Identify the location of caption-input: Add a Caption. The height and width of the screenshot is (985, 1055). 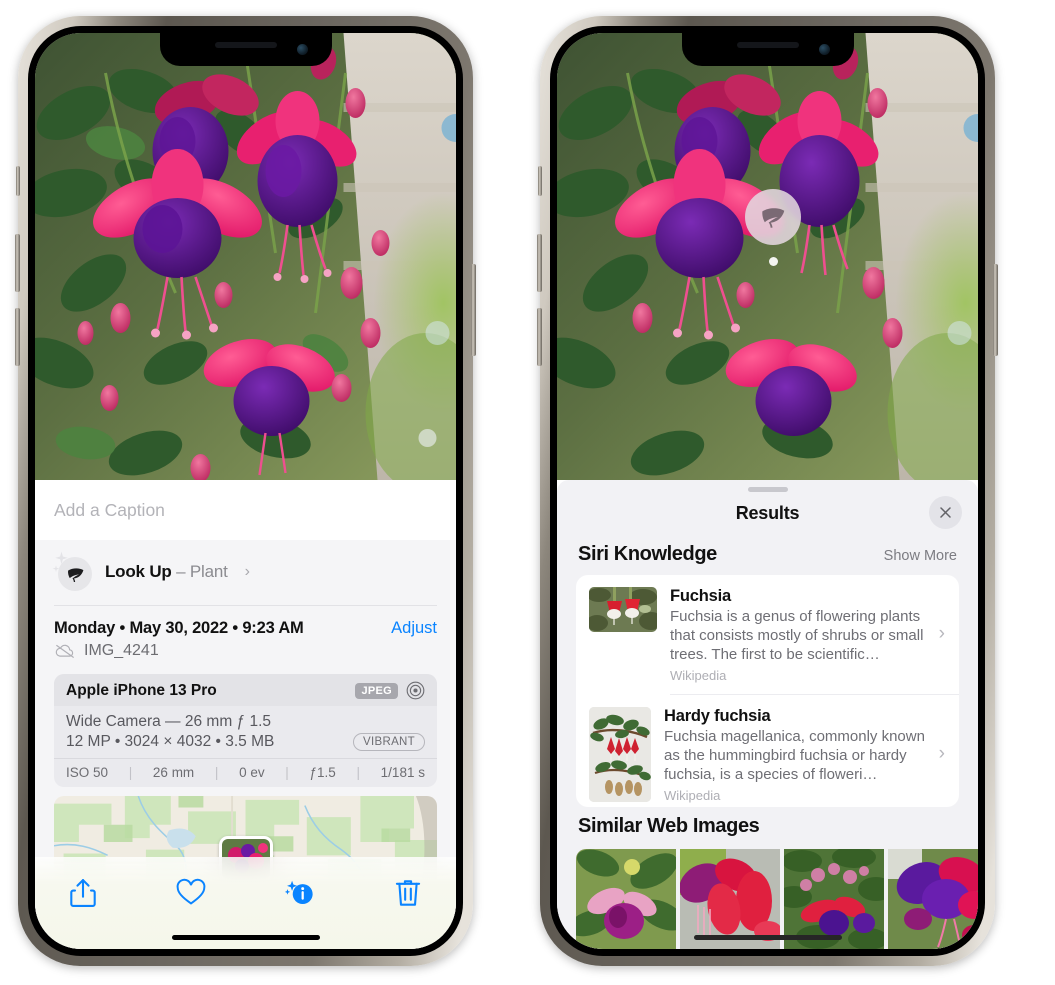
(245, 510).